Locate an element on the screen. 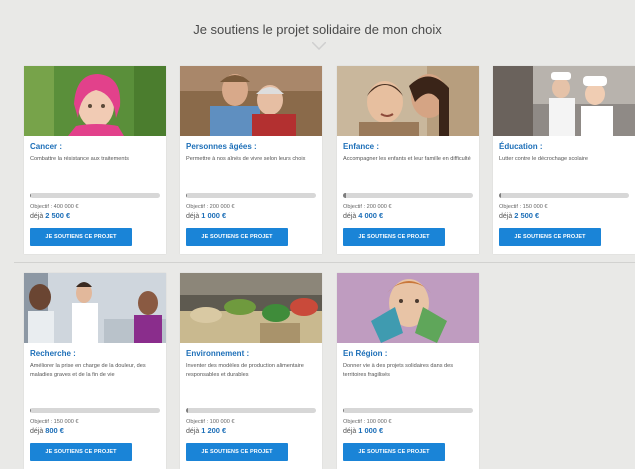 The image size is (635, 469). project-title: Environnement : is located at coordinates (218, 353).